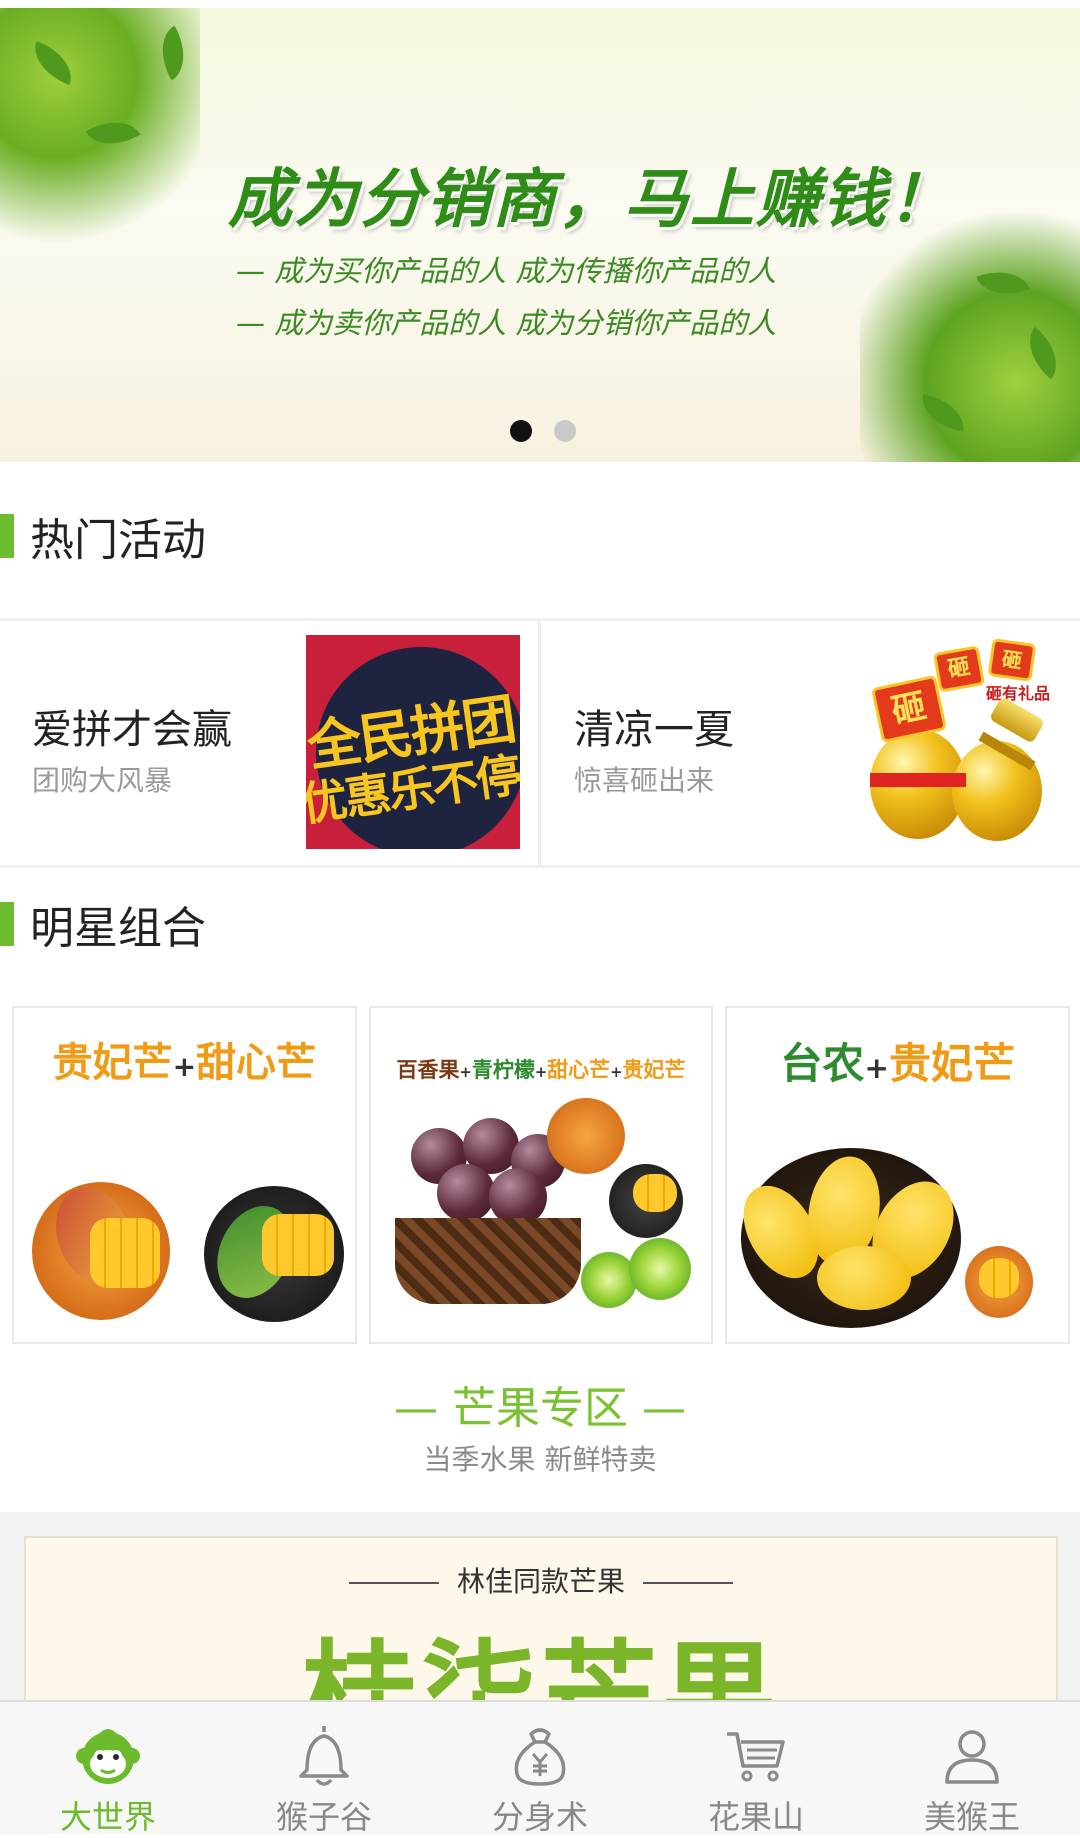 This screenshot has height=1838, width=1080. What do you see at coordinates (811, 743) in the screenshot?
I see `activity-card-summer: 清凉一夏 惊喜砸出来 砸 砸 砸 砸有礼品` at bounding box center [811, 743].